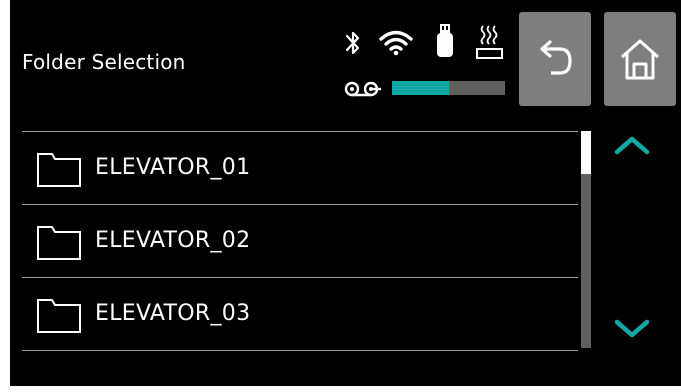 The width and height of the screenshot is (681, 392). I want to click on back-arrow-icon, so click(556, 57).